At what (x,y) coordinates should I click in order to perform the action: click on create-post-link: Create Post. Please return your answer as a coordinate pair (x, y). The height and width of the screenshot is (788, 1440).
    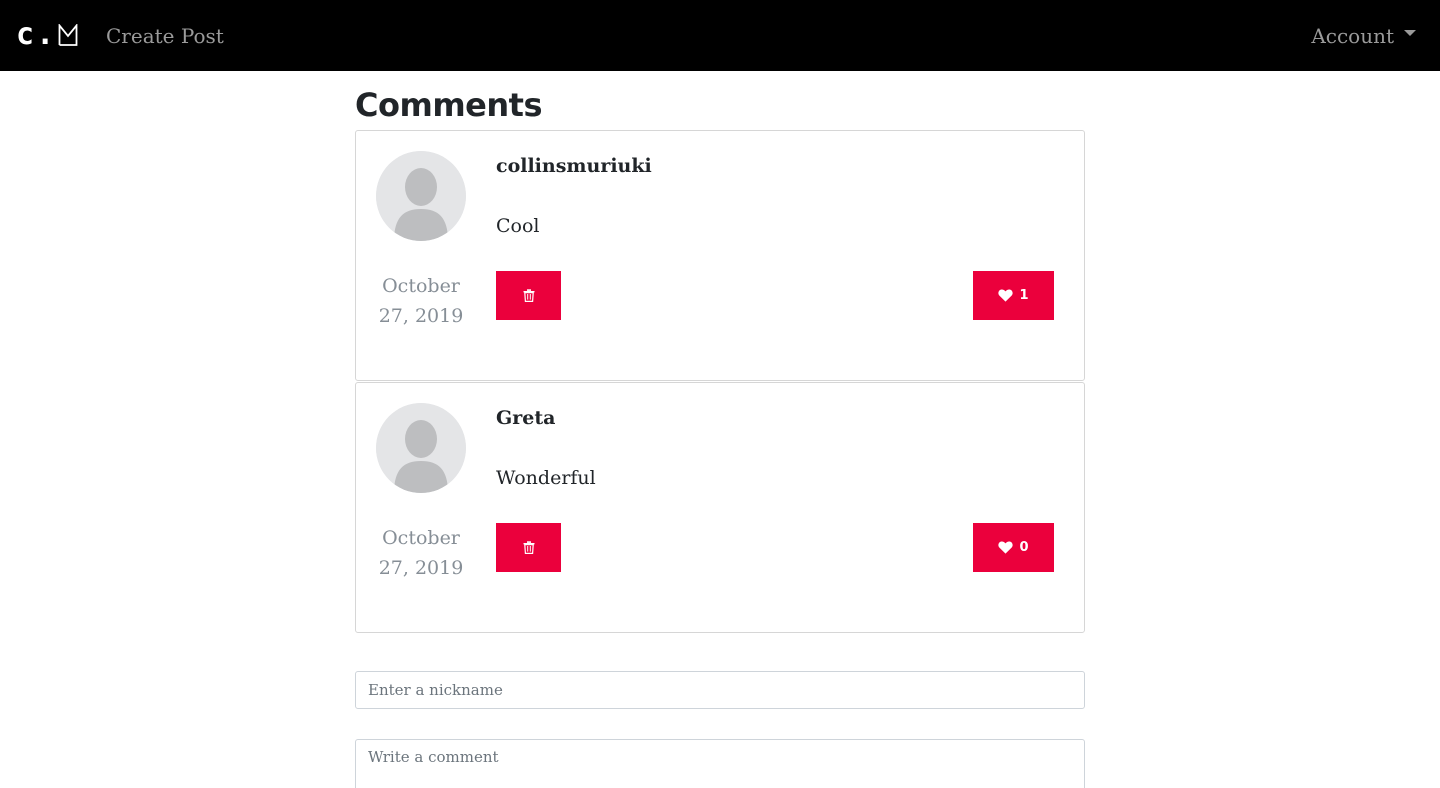
    Looking at the image, I should click on (165, 36).